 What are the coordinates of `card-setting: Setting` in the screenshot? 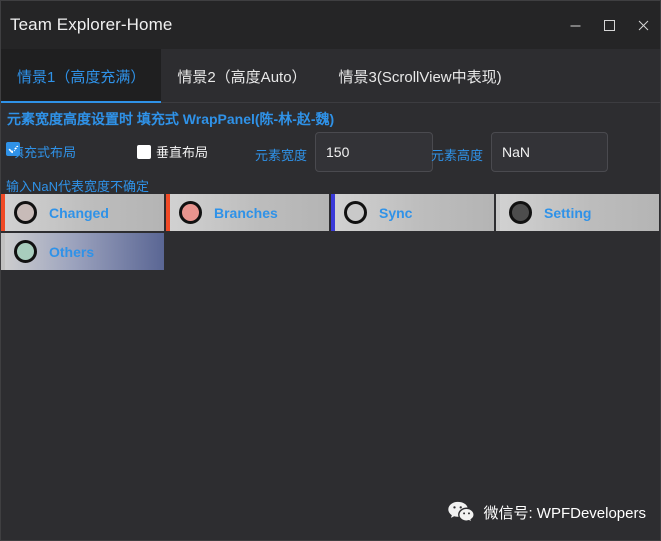 It's located at (577, 212).